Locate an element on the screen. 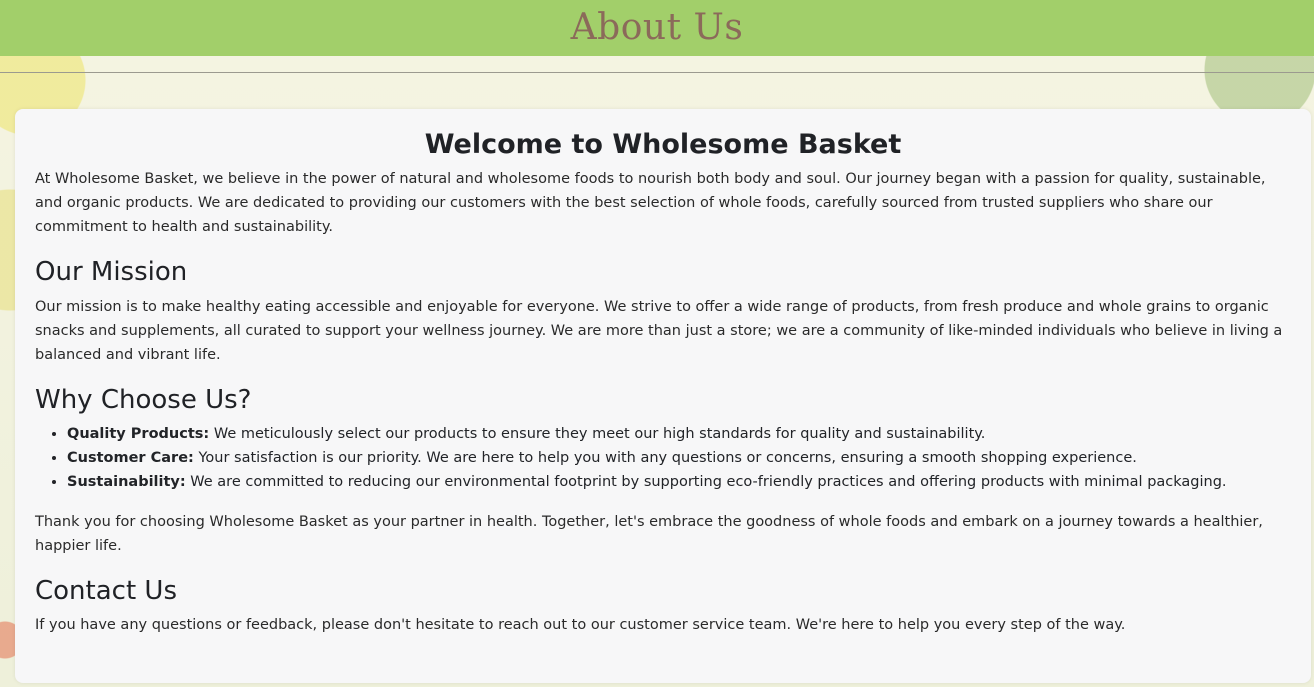  reason-name: Sustainability: is located at coordinates (126, 481).